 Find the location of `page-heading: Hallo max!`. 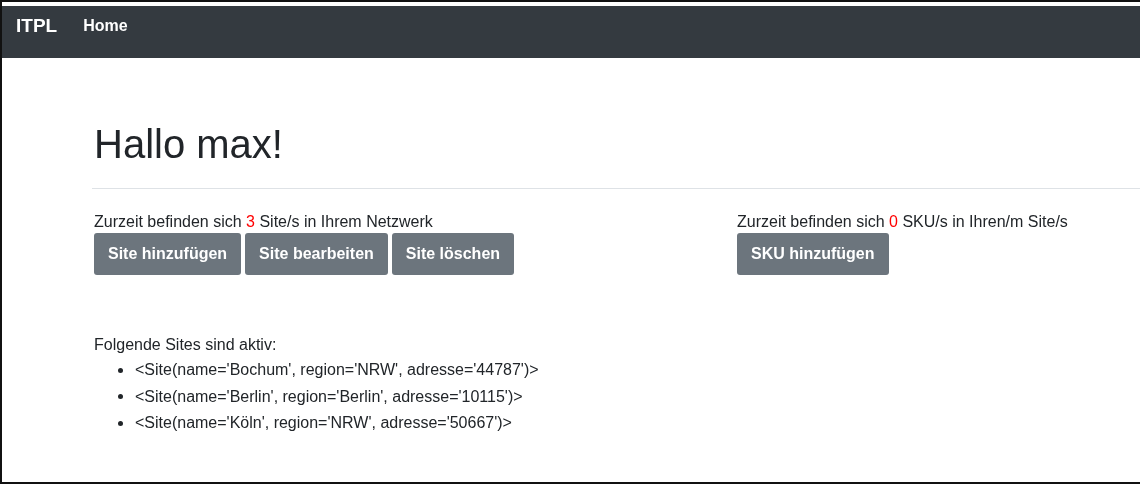

page-heading: Hallo max! is located at coordinates (189, 144).